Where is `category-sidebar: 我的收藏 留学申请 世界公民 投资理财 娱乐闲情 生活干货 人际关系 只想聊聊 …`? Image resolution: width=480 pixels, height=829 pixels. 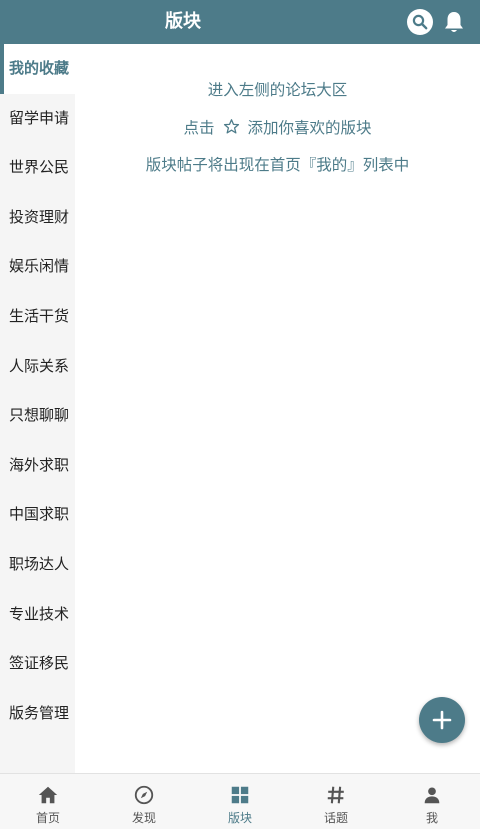
category-sidebar: 我的收藏 留学申请 世界公民 投资理财 娱乐闲情 生活干货 人际关系 只想聊聊 … is located at coordinates (37, 408).